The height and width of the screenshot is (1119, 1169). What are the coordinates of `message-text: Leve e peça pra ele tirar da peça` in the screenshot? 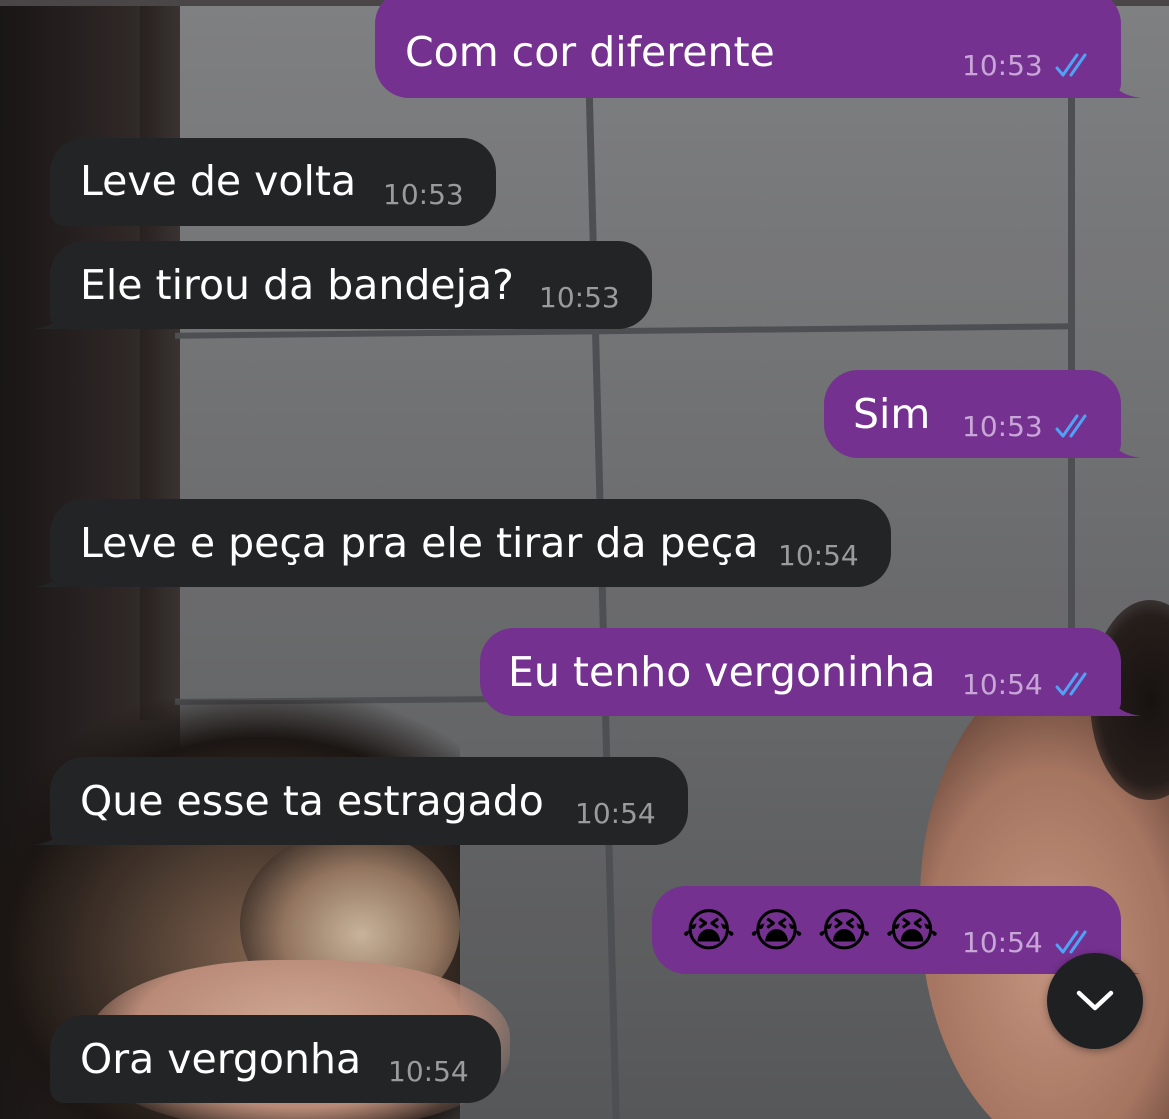 It's located at (419, 543).